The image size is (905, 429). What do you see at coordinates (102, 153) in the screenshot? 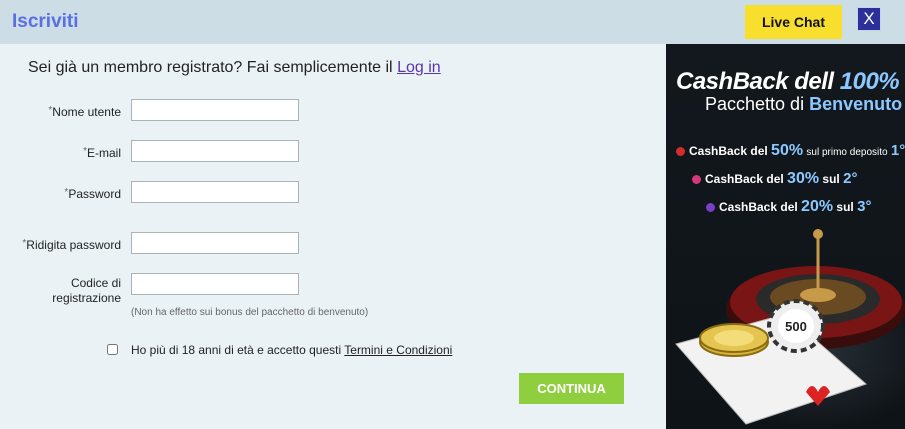
I see `email-label: *E-mail` at bounding box center [102, 153].